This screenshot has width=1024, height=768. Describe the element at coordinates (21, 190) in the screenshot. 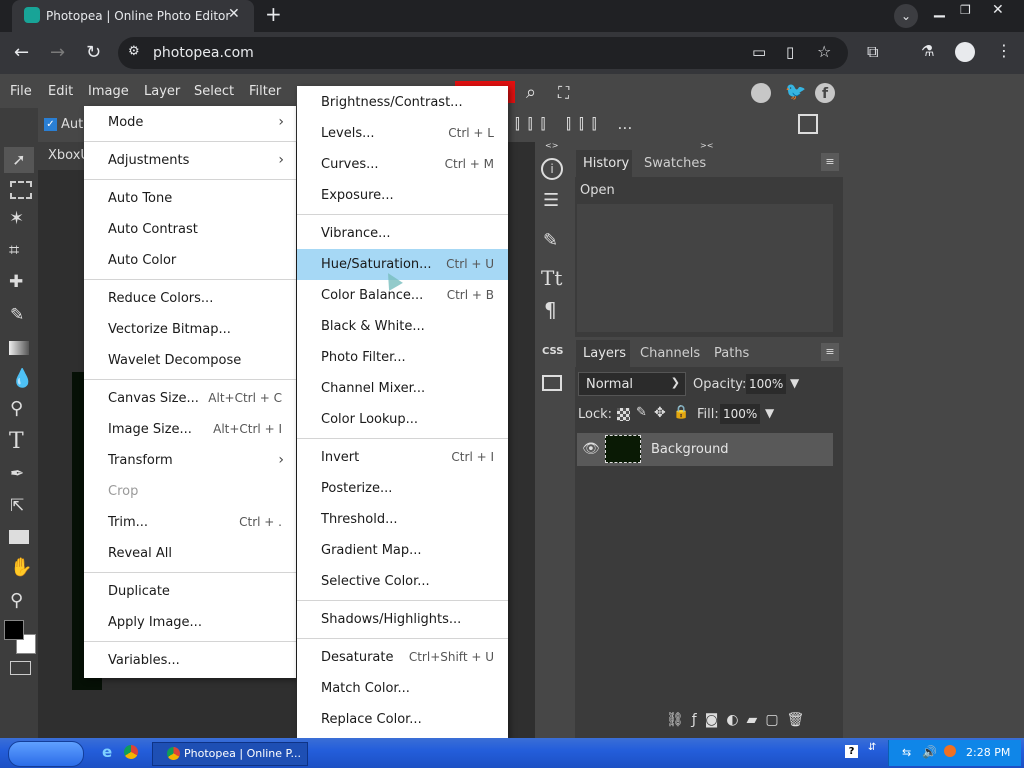

I see `marquee-tool-icon` at that location.